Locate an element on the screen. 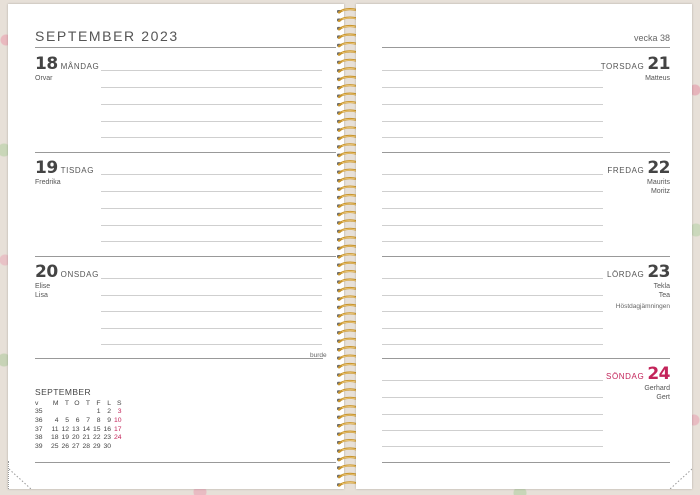 Image resolution: width=700 pixels, height=495 pixels. day-divider is located at coordinates (185, 152).